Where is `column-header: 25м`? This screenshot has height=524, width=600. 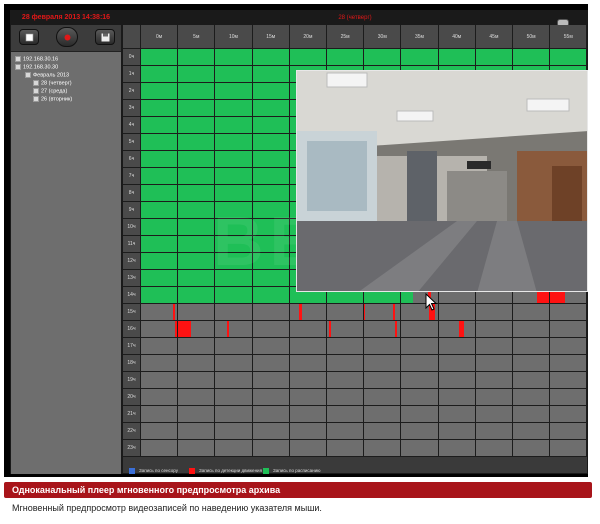 column-header: 25м is located at coordinates (346, 37).